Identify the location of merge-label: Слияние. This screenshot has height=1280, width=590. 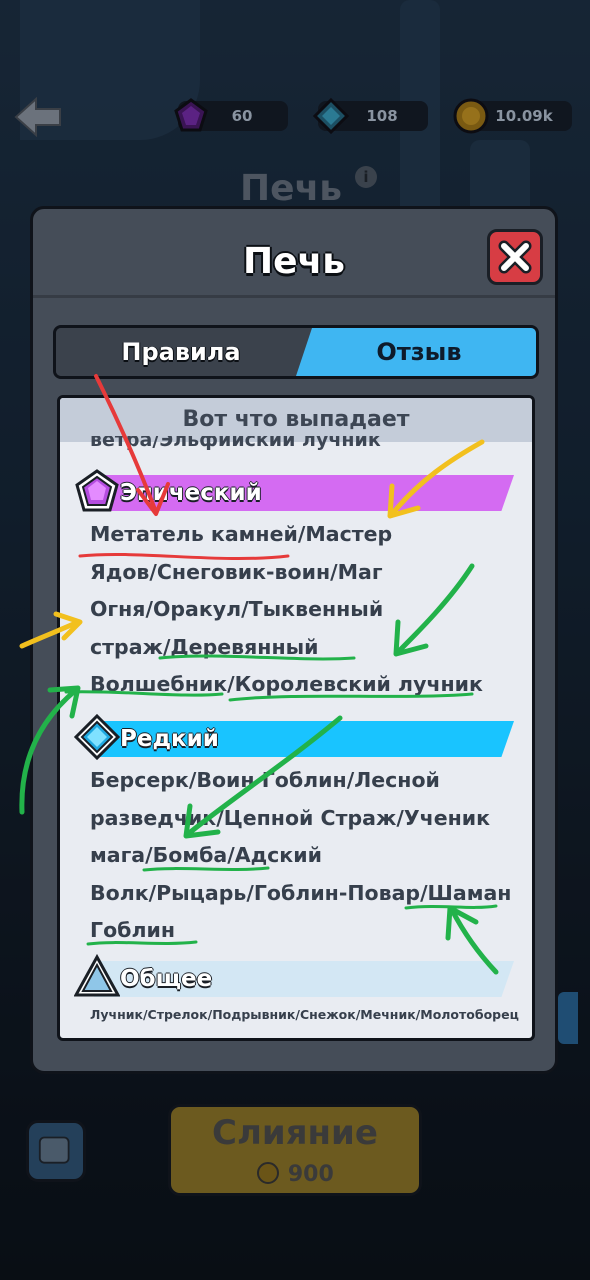
(295, 1133).